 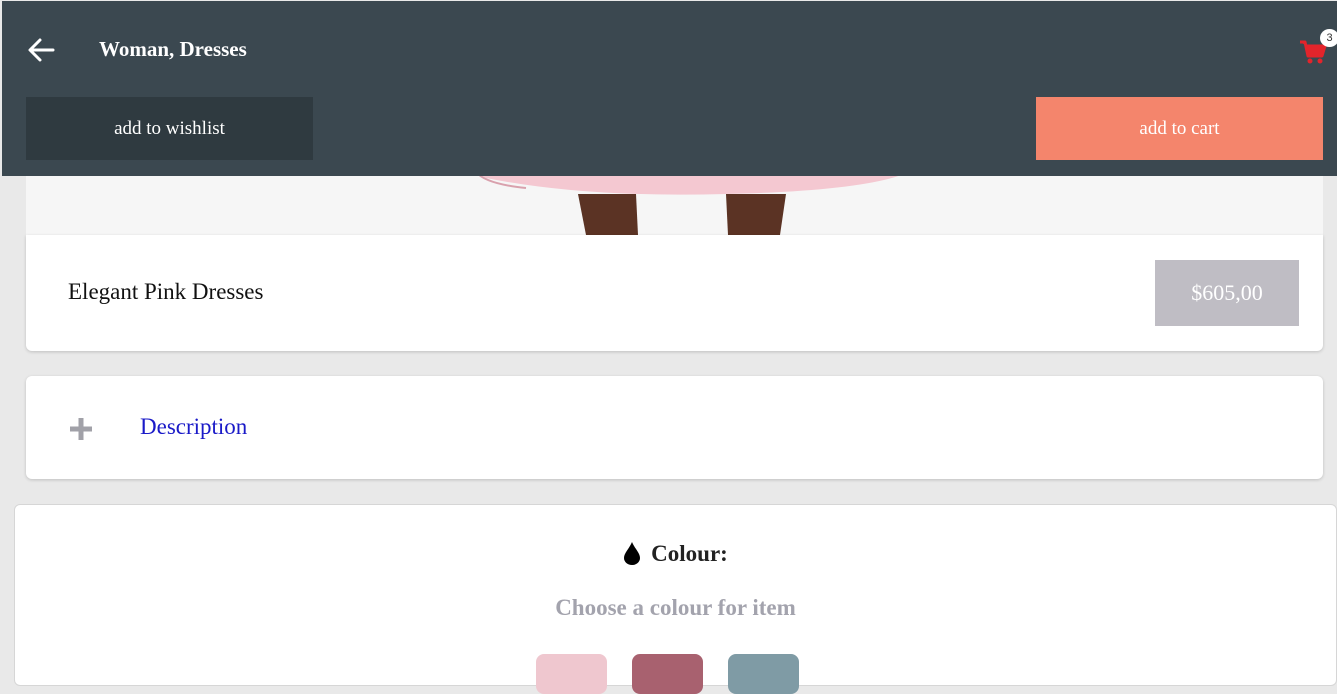 I want to click on plus-icon, so click(x=81, y=429).